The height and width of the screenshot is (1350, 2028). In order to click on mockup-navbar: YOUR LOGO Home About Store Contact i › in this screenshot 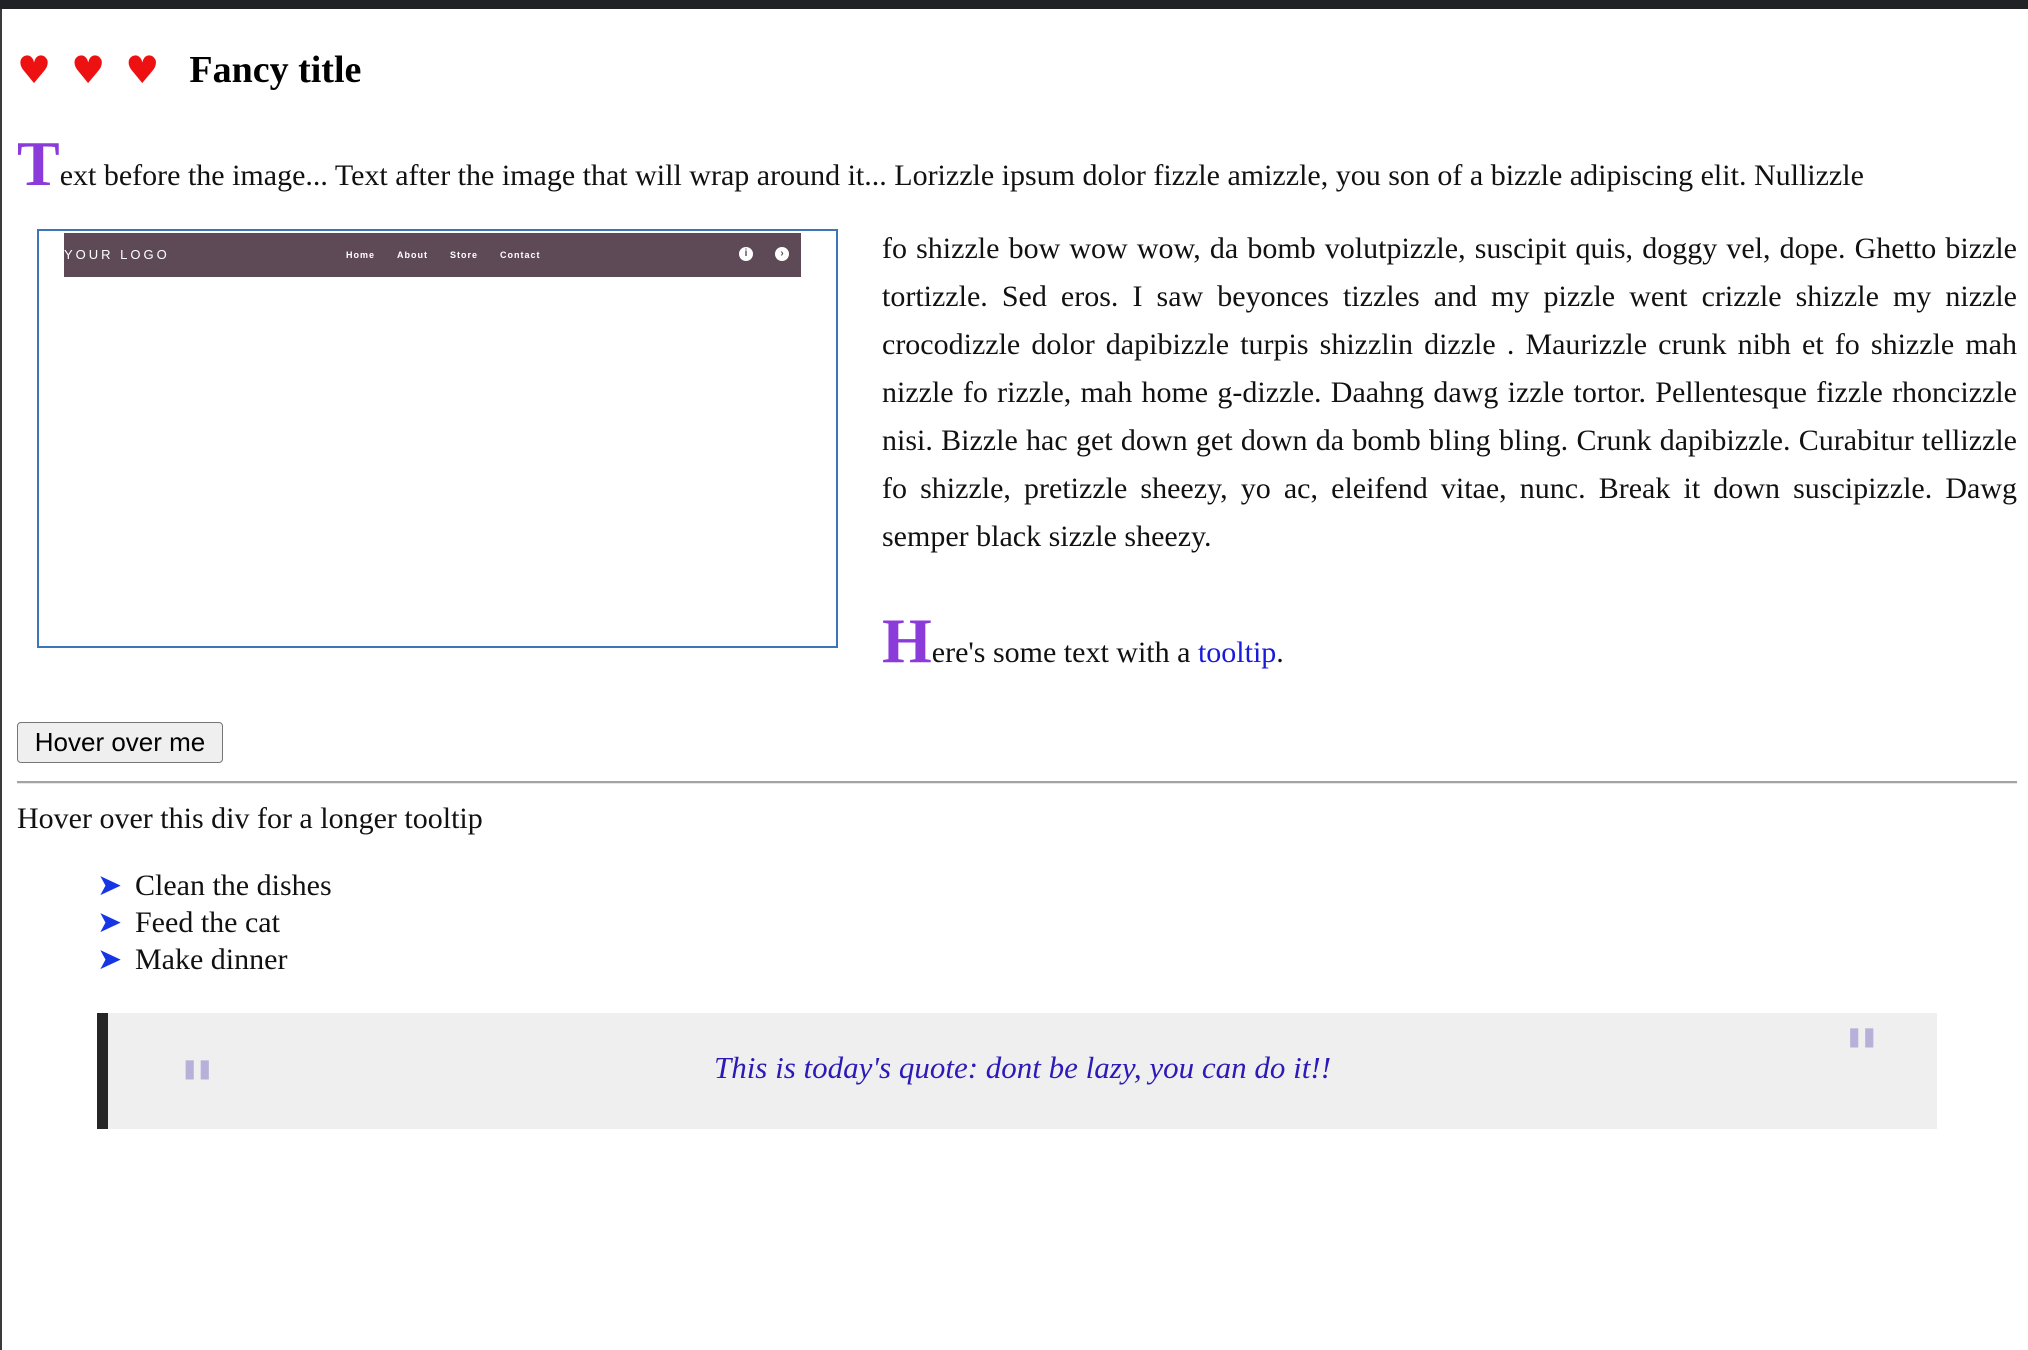, I will do `click(432, 255)`.